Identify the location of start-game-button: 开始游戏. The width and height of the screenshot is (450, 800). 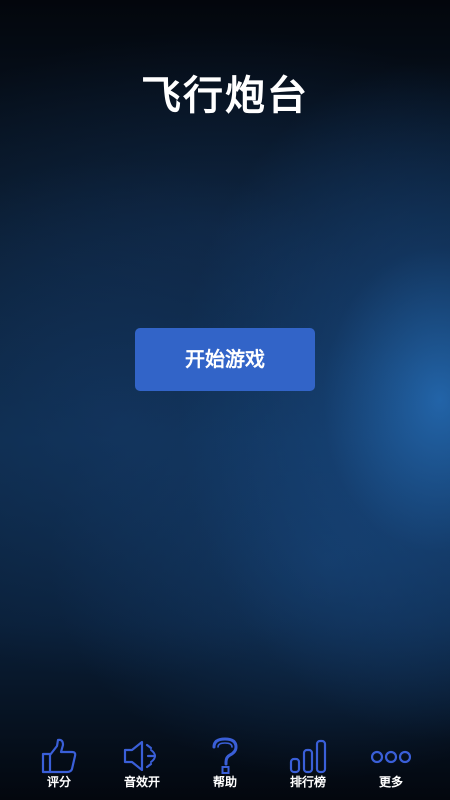
(225, 359).